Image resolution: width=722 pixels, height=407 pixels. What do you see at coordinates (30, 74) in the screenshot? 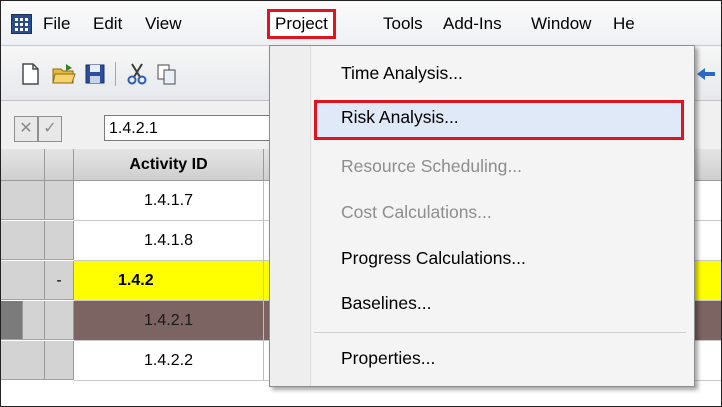
I see `new-icon` at bounding box center [30, 74].